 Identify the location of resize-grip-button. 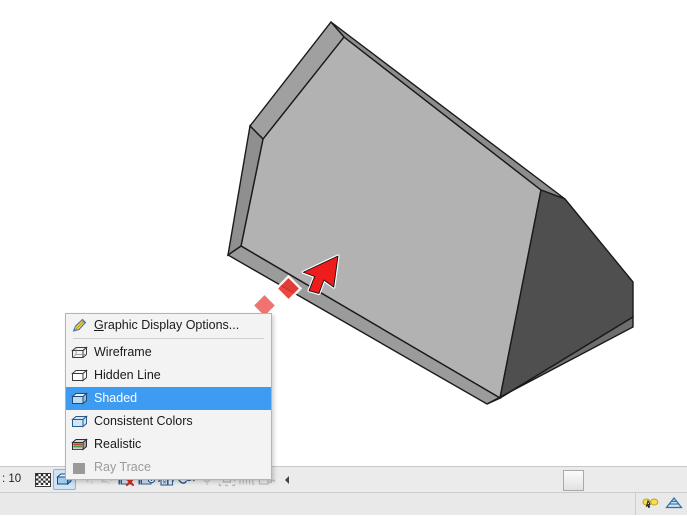
(573, 480).